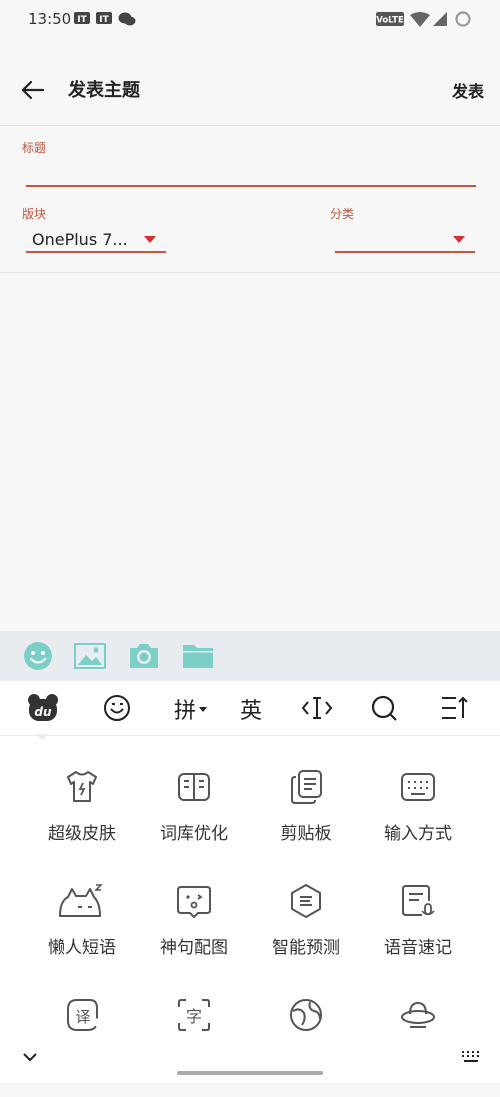  What do you see at coordinates (418, 787) in the screenshot?
I see `keyboard-icon` at bounding box center [418, 787].